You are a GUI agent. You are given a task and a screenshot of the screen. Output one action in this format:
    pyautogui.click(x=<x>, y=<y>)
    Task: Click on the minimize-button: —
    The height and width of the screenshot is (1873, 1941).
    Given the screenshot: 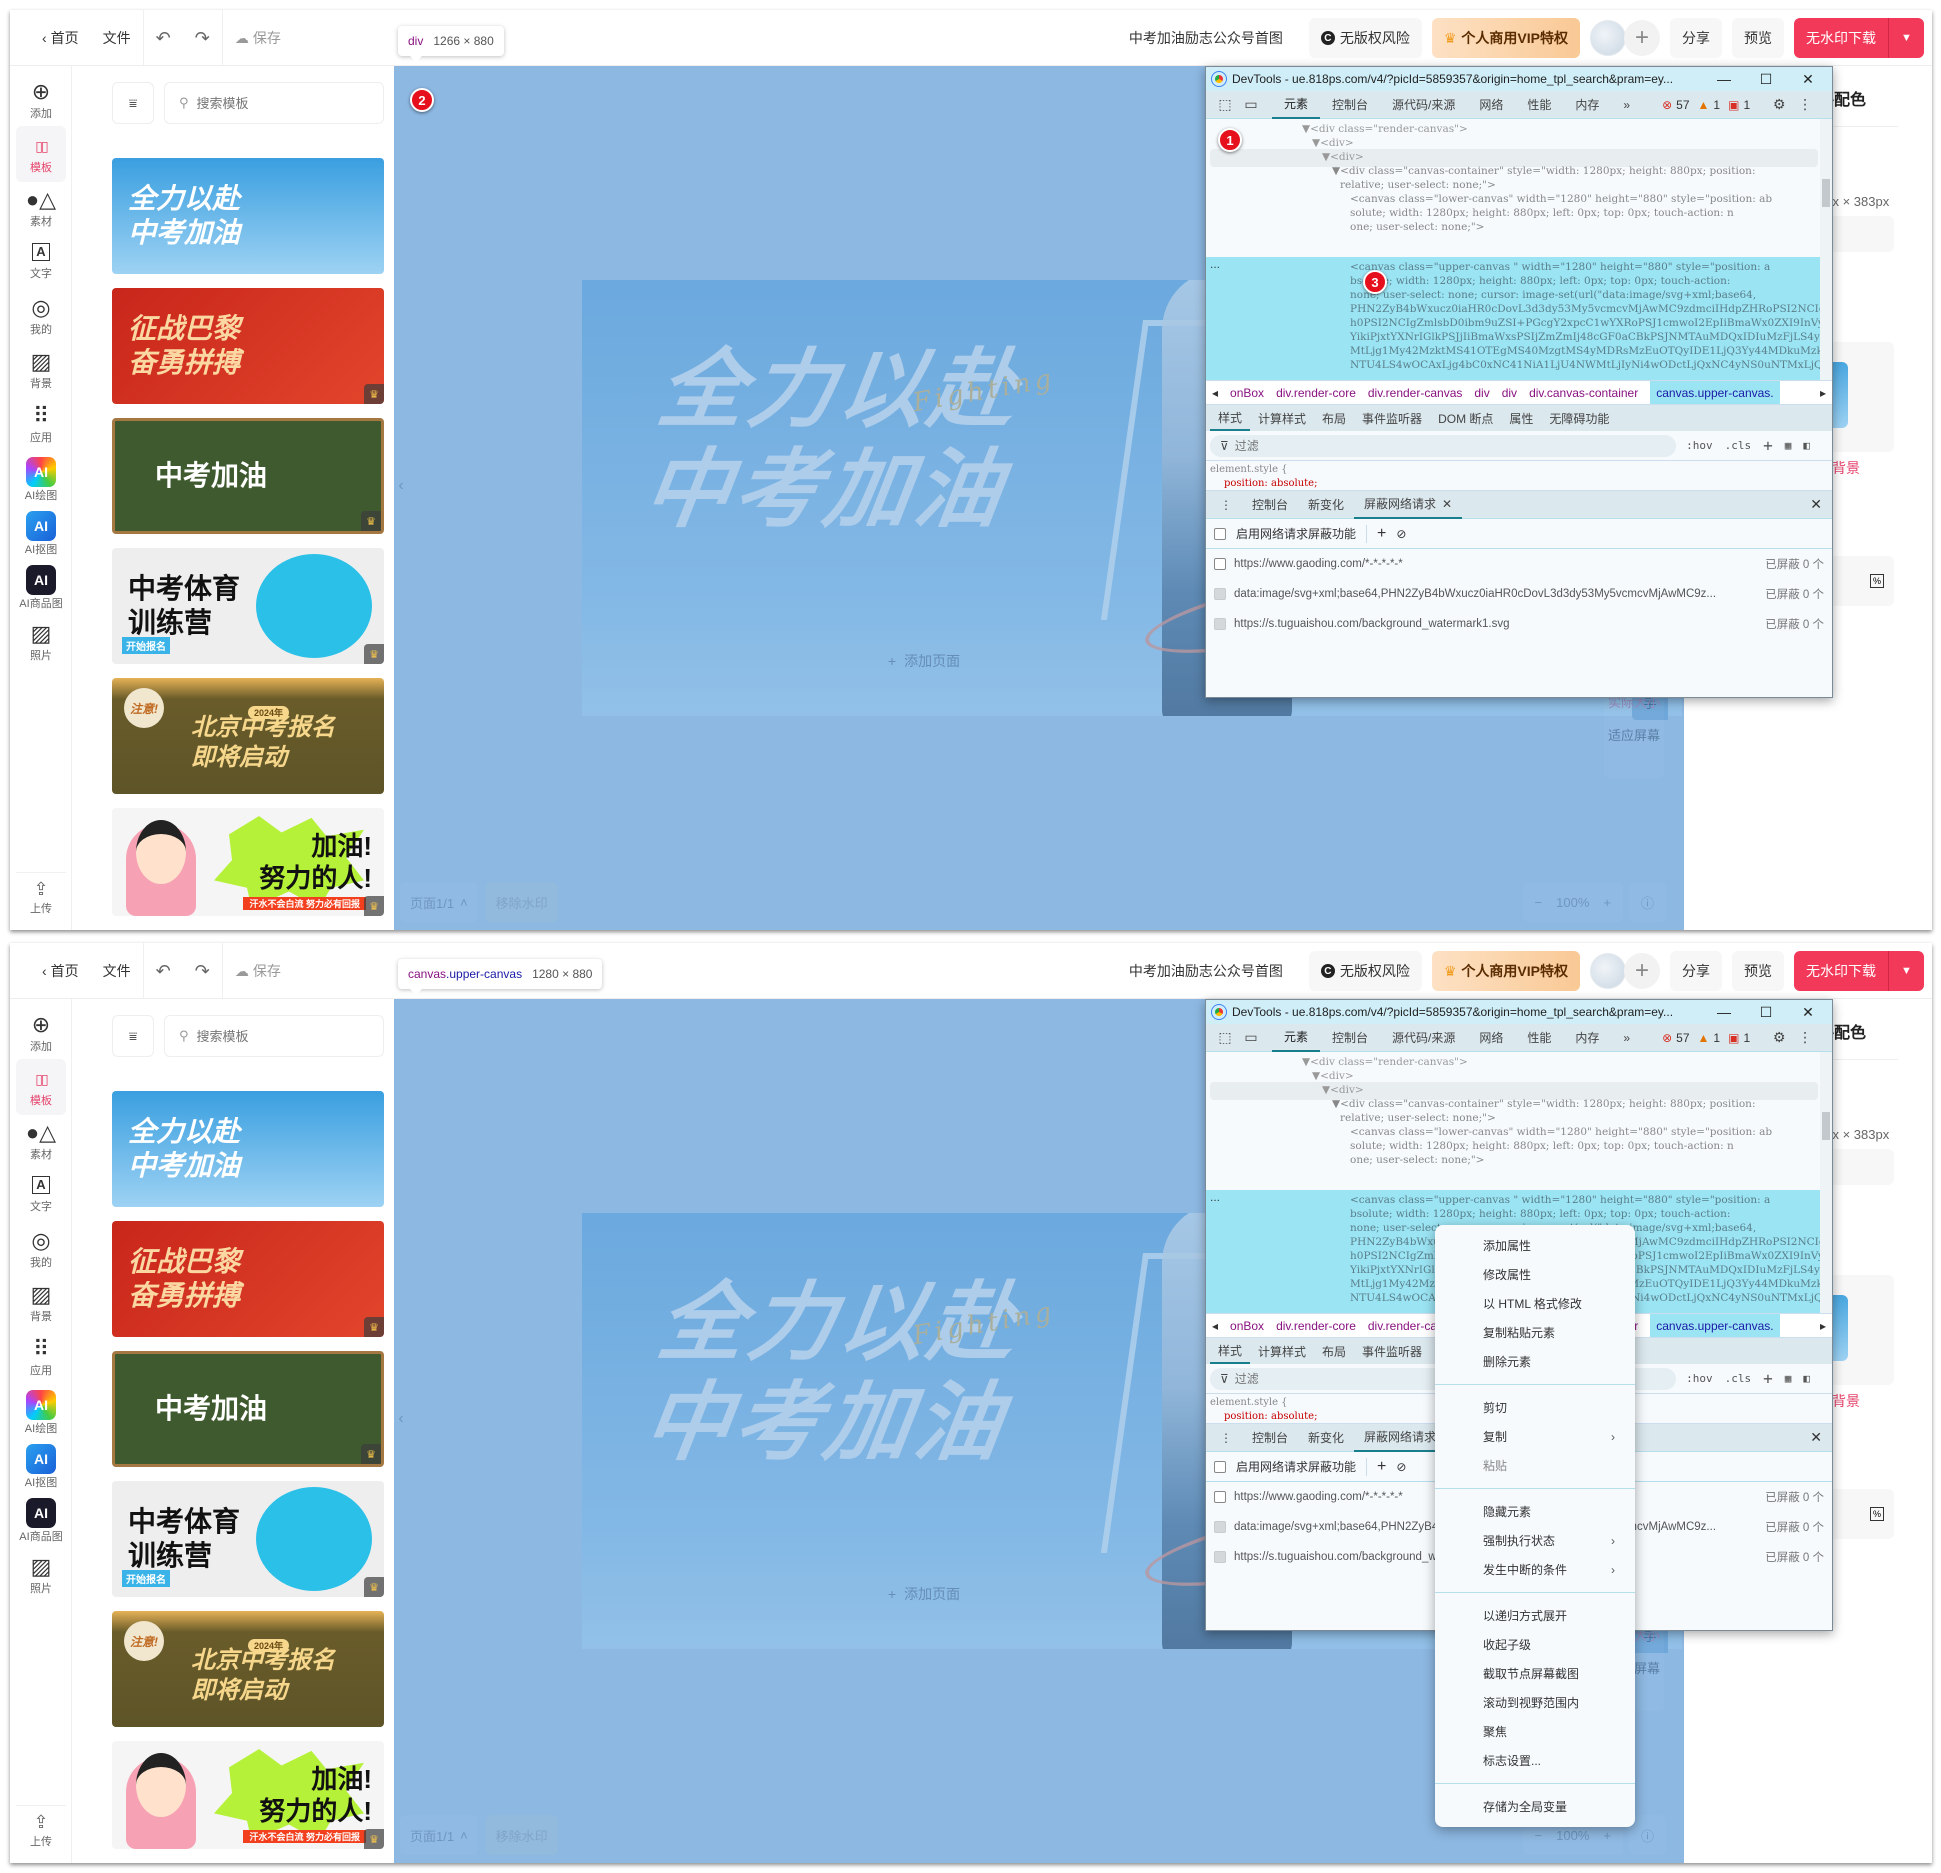 What is the action you would take?
    pyautogui.click(x=1724, y=79)
    